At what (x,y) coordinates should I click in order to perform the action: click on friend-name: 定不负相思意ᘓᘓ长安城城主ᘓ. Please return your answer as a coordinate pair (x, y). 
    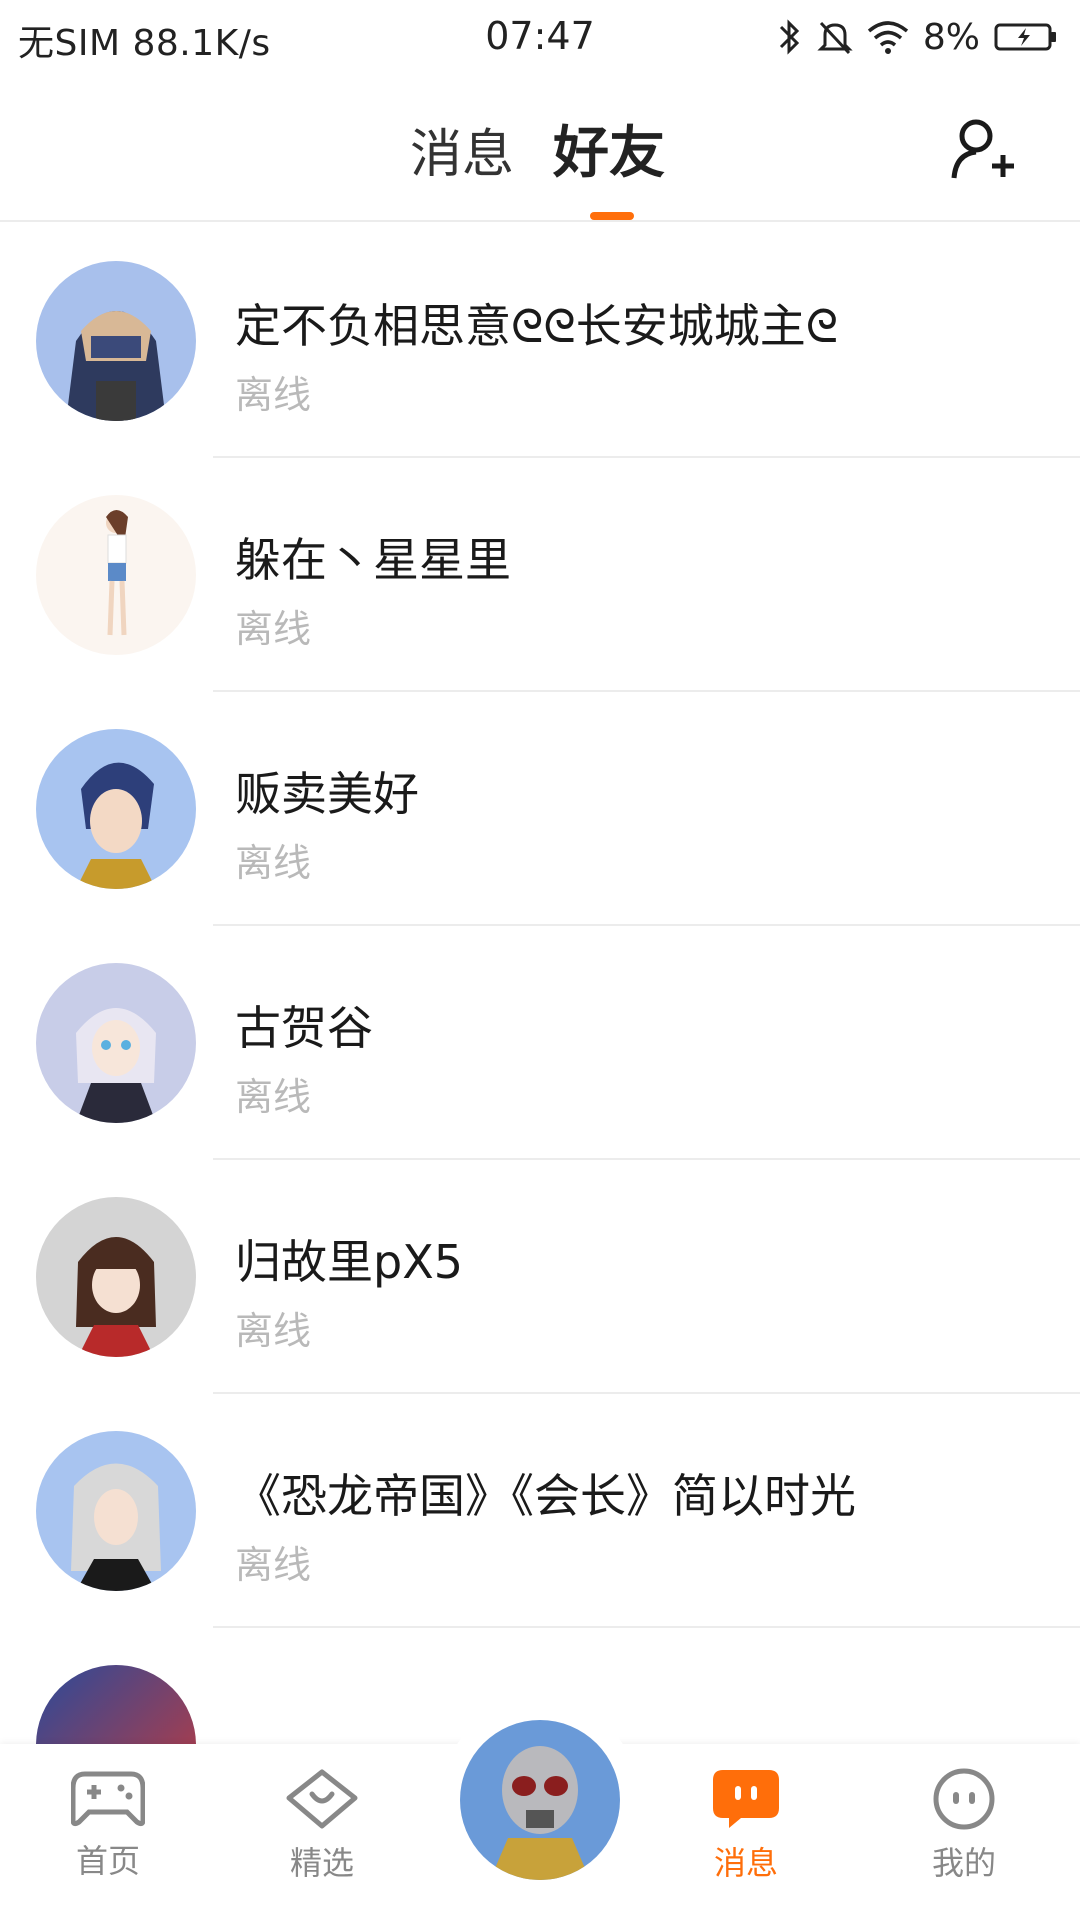
    Looking at the image, I should click on (537, 326).